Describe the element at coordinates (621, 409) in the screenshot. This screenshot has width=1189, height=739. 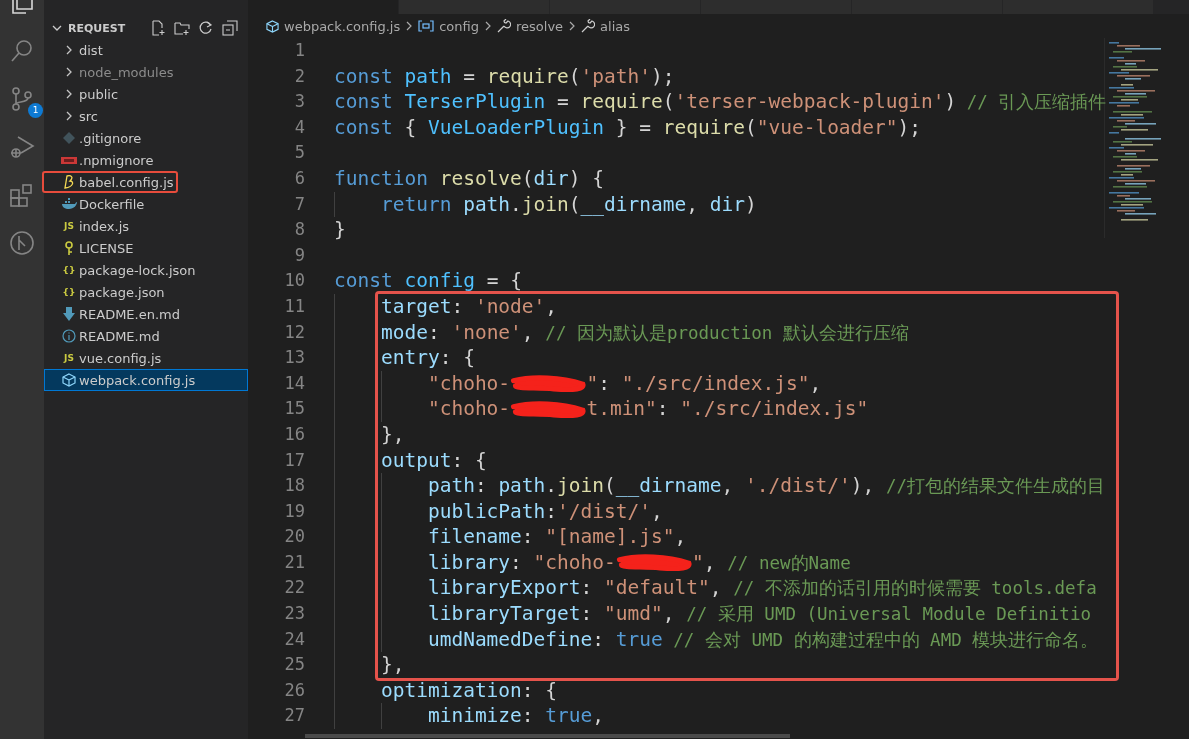
I see `string-literal: t.min"` at that location.